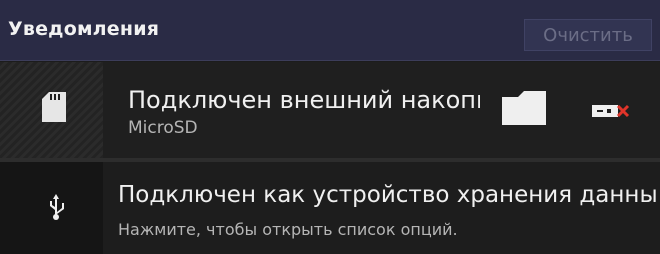  Describe the element at coordinates (163, 128) in the screenshot. I see `notification-subtitle: MicroSD` at that location.